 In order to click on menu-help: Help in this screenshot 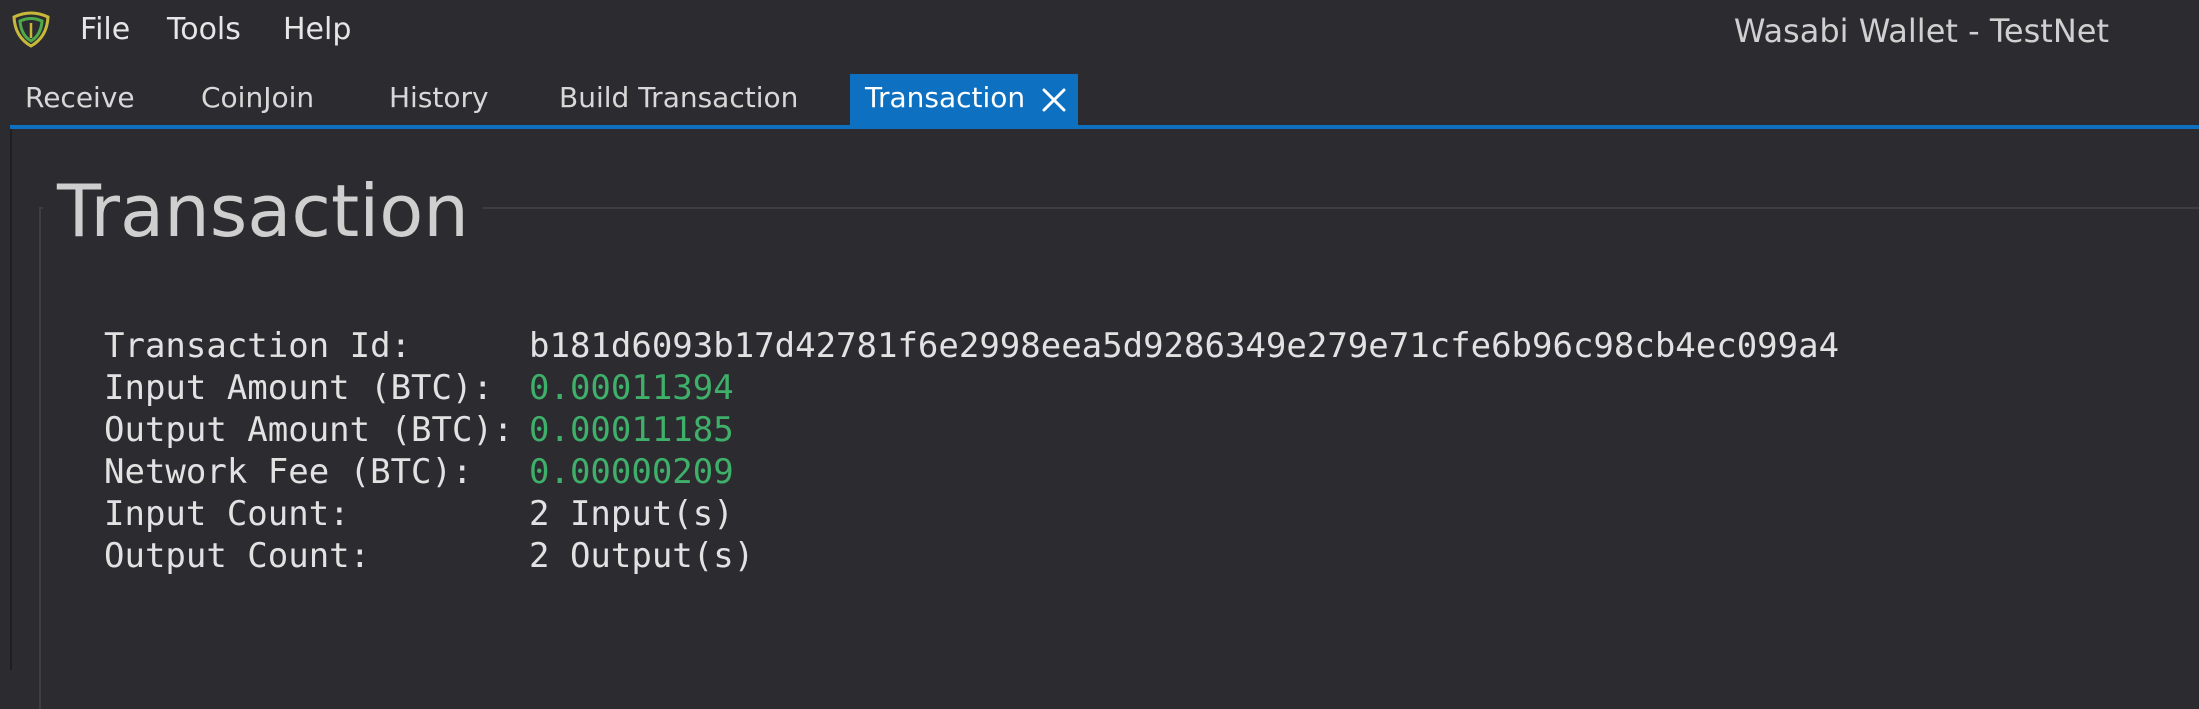, I will do `click(317, 30)`.